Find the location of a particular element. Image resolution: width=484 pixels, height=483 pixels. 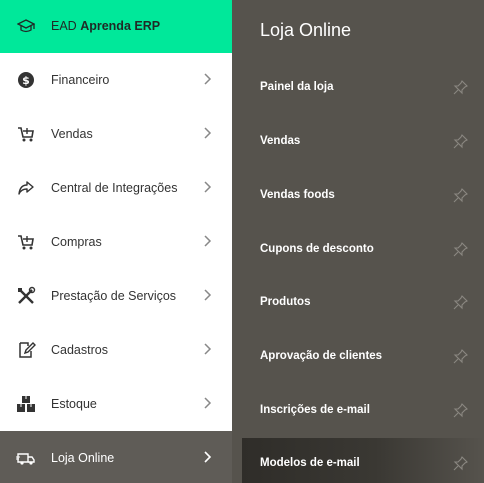

submenu-item-produtos: Produtos is located at coordinates (358, 303).